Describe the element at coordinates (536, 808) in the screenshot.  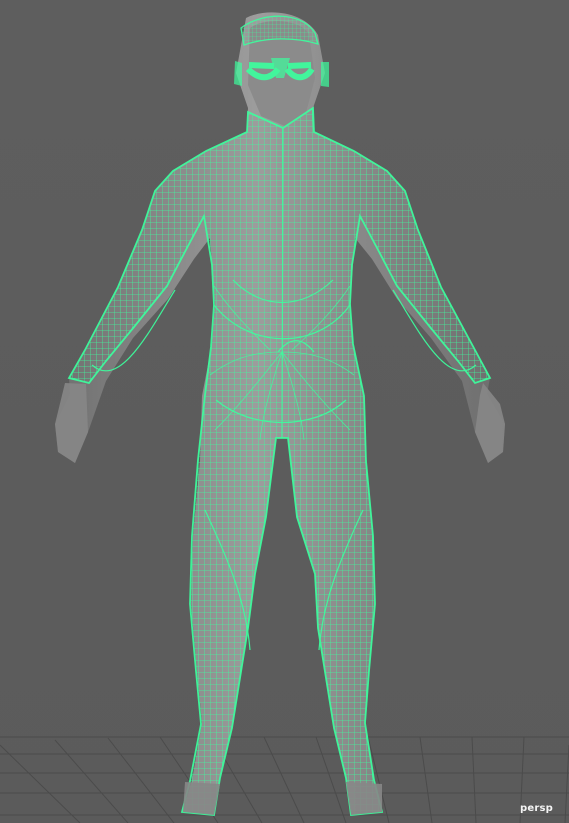
I see `camera-label: persp` at that location.